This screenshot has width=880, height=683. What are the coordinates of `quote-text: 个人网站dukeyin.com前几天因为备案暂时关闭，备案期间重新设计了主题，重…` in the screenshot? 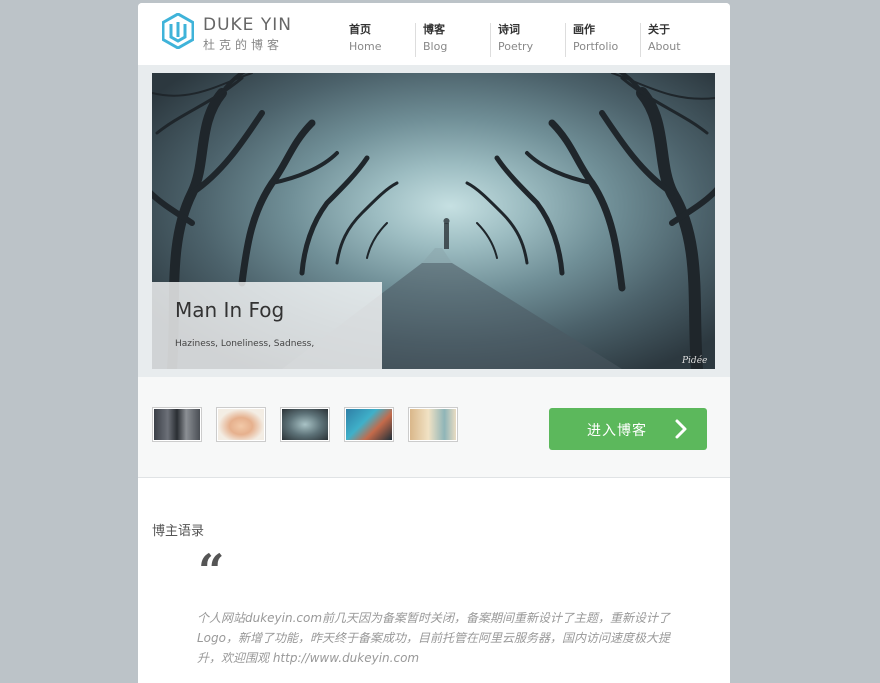 It's located at (434, 638).